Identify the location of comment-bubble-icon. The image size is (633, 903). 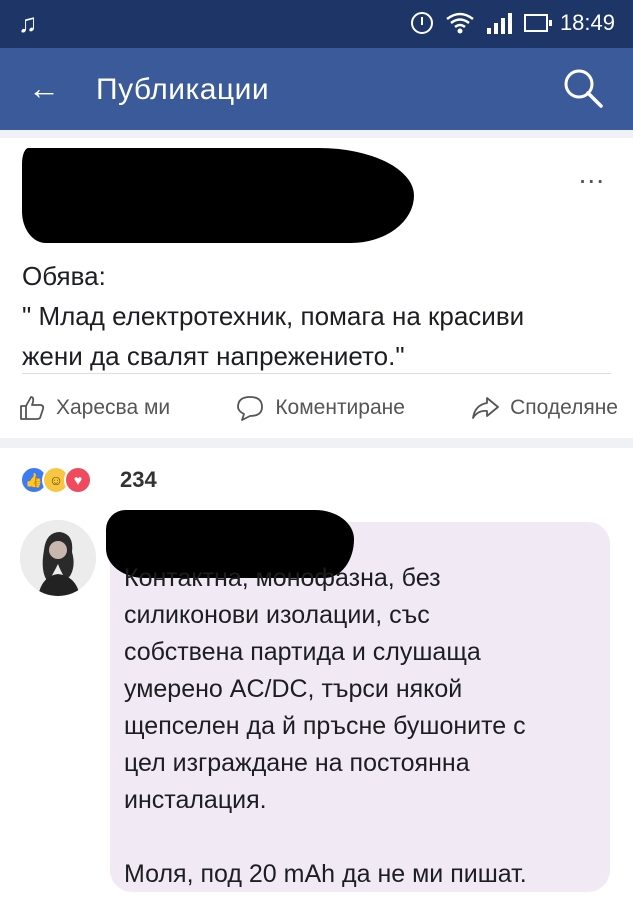
(250, 408).